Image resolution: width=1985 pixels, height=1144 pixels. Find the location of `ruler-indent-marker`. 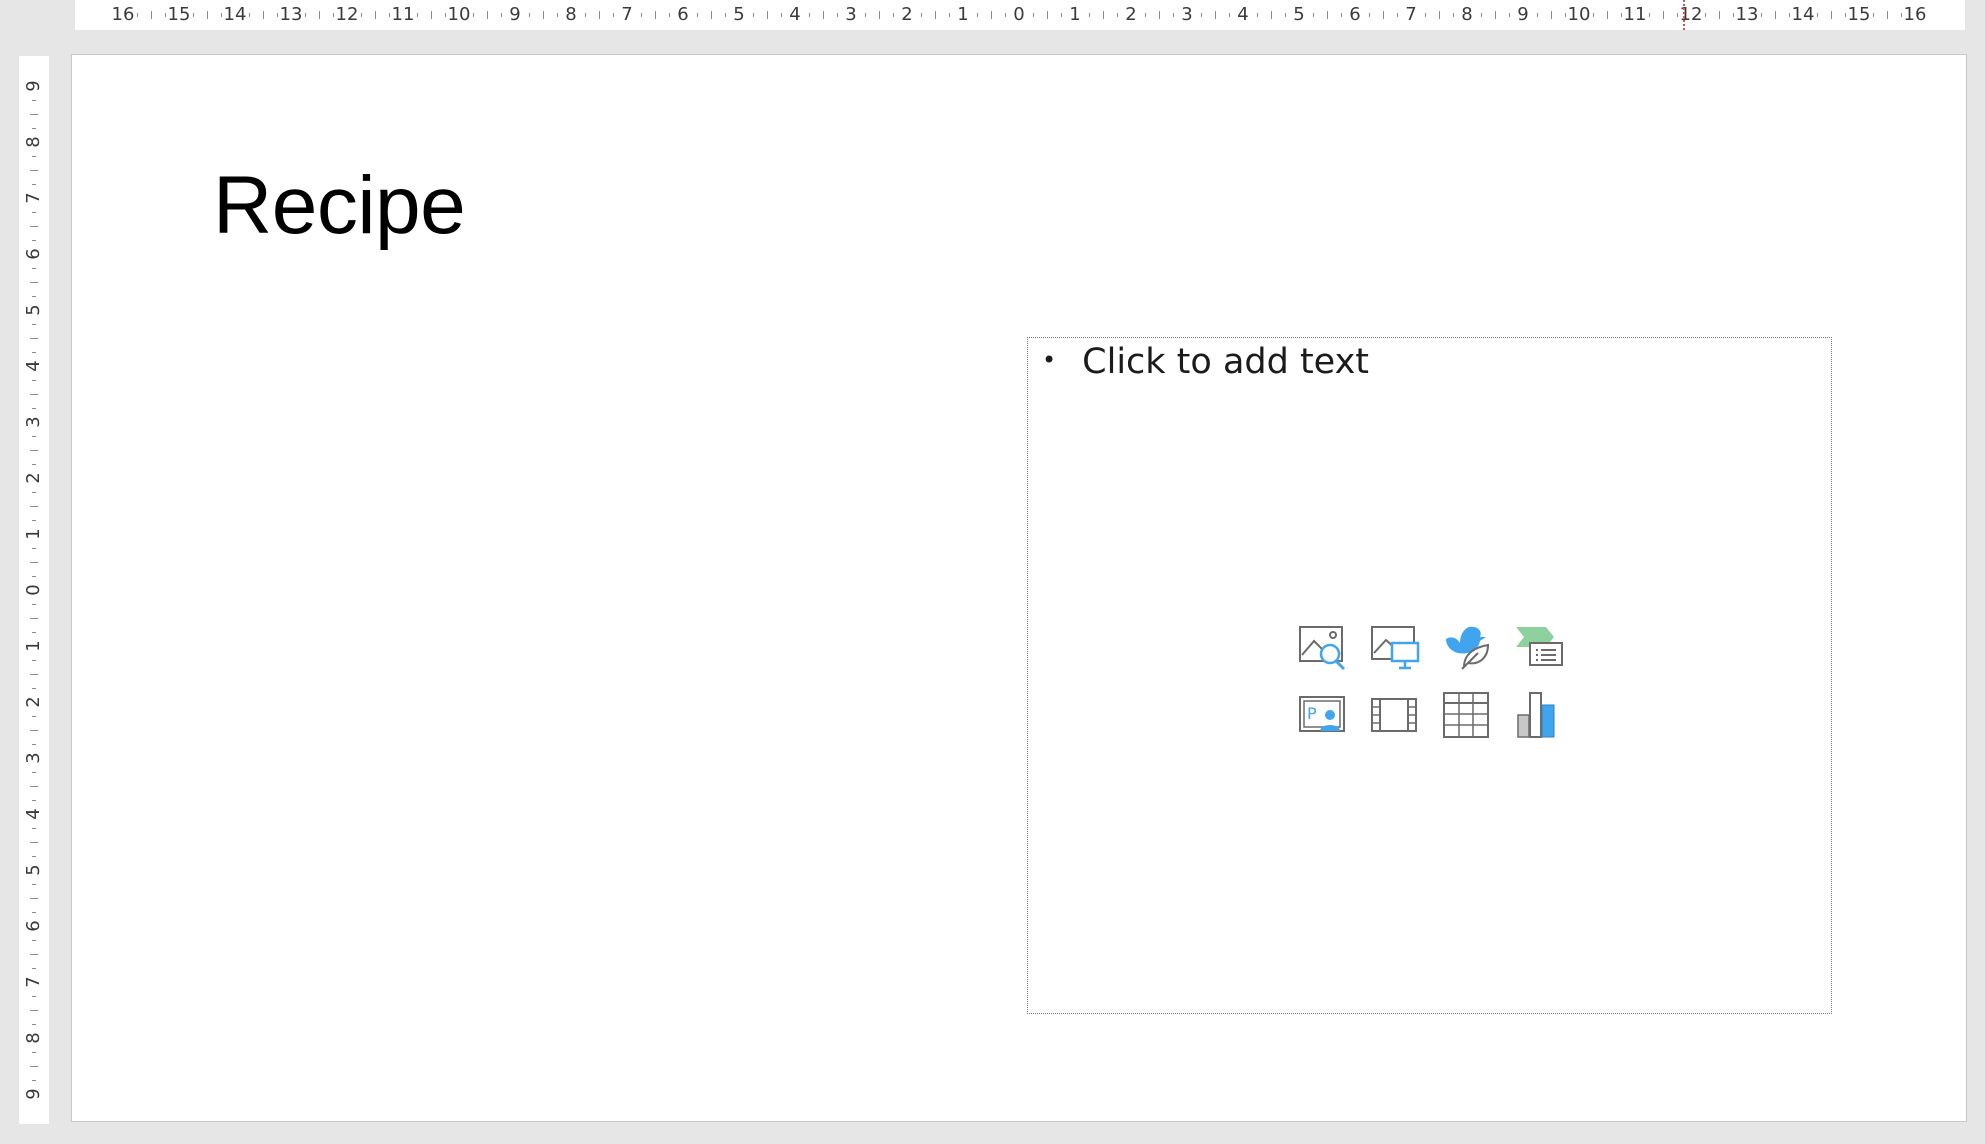

ruler-indent-marker is located at coordinates (1684, 15).